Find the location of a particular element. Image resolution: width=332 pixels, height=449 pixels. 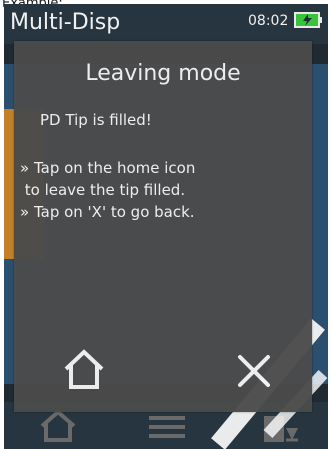

app-title: Multi-Disp is located at coordinates (65, 22).